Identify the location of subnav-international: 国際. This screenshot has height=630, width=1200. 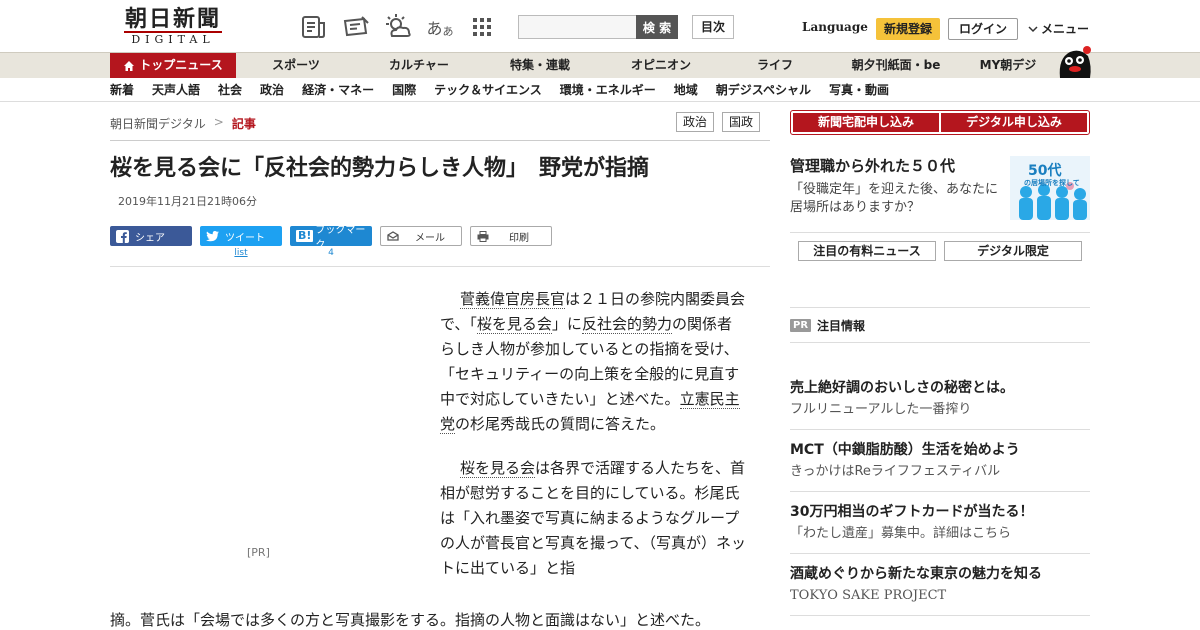
(404, 90).